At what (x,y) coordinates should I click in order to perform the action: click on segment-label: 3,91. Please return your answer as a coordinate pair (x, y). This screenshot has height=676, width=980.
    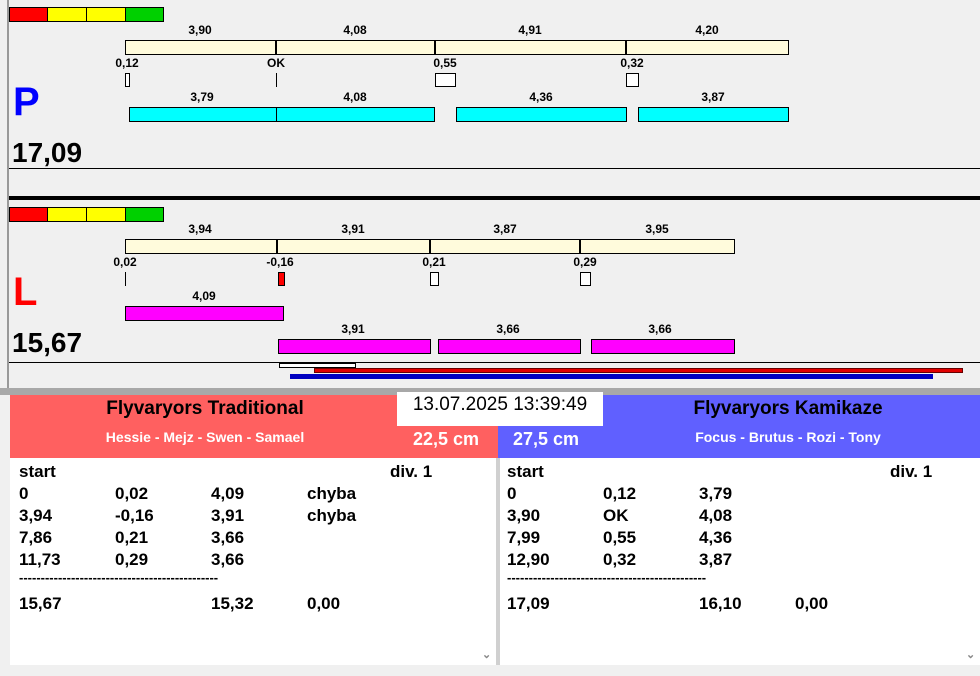
    Looking at the image, I should click on (353, 229).